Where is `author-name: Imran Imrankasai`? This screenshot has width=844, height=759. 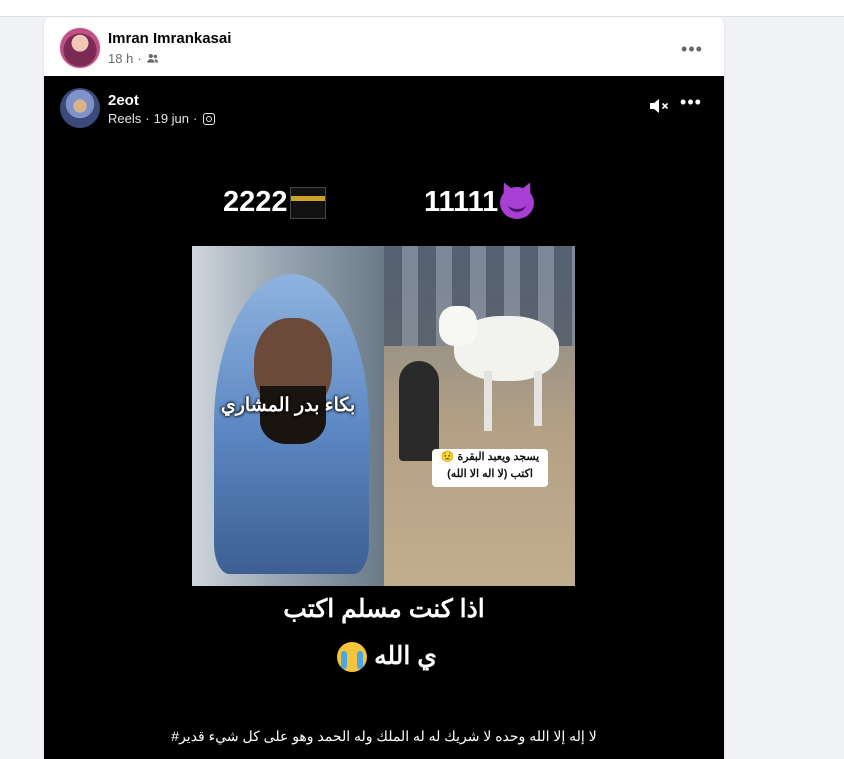
author-name: Imran Imrankasai is located at coordinates (169, 38).